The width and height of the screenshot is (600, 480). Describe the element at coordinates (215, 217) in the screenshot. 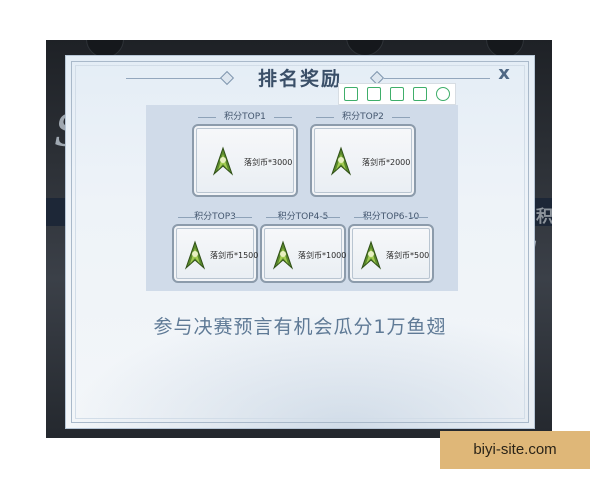

I see `tier-label: 积分TOP3` at that location.